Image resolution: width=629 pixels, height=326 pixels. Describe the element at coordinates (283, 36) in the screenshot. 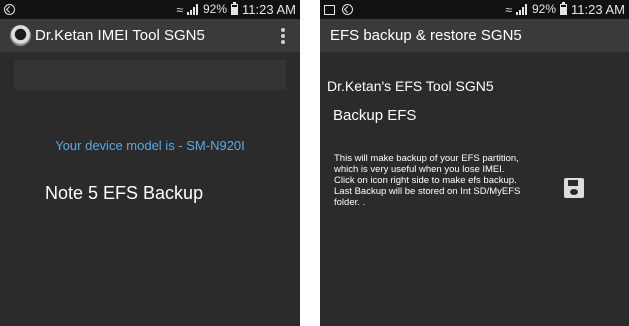

I see `overflow-menu-icon` at that location.